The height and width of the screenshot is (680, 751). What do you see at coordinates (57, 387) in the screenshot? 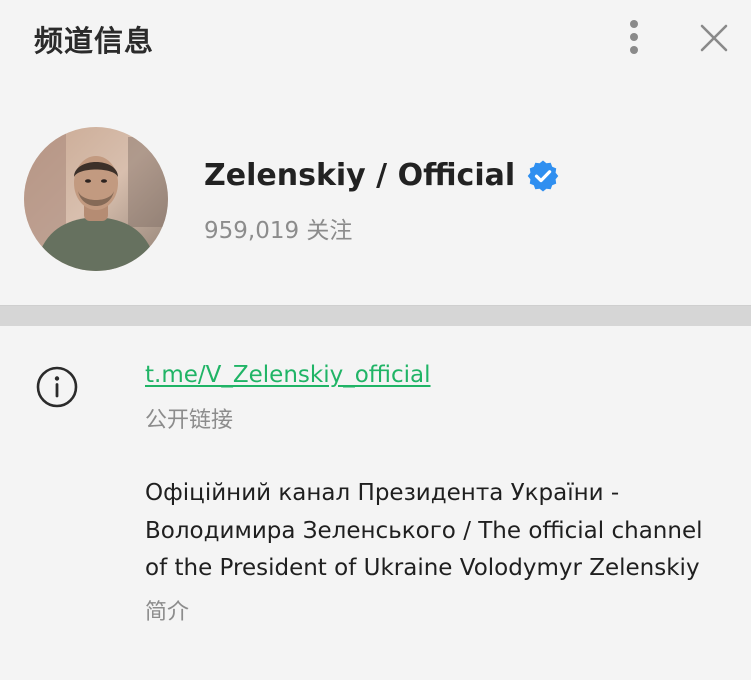
I see `info-icon` at bounding box center [57, 387].